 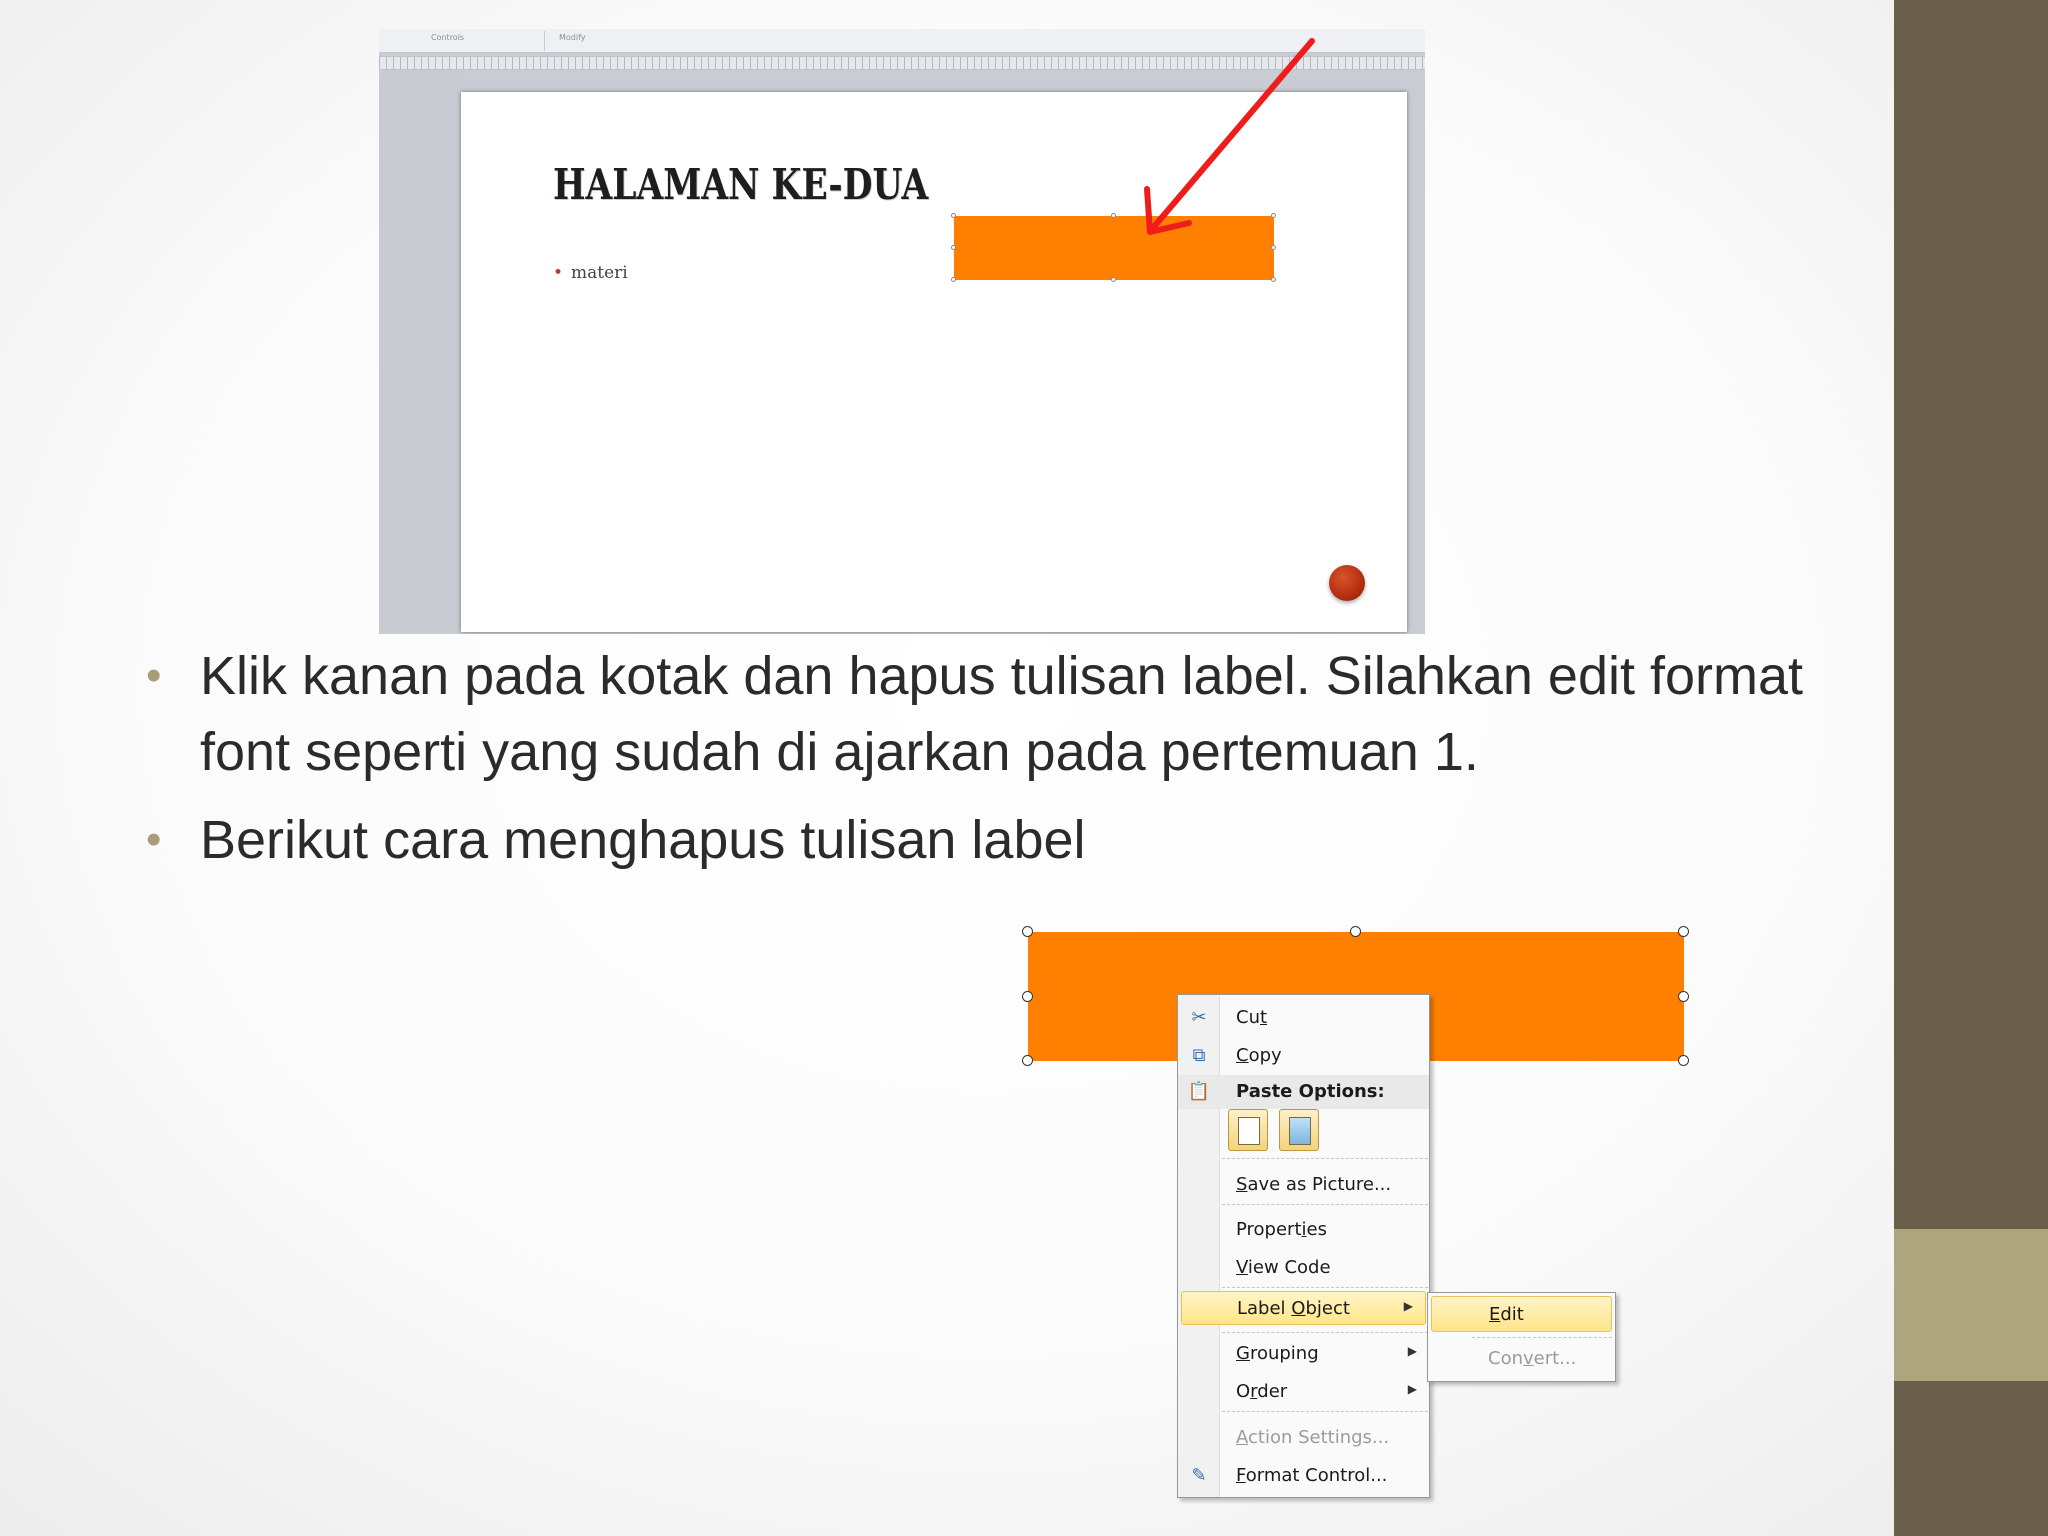 What do you see at coordinates (1303, 1354) in the screenshot?
I see `menu-item-grouping: Grouping ▶` at bounding box center [1303, 1354].